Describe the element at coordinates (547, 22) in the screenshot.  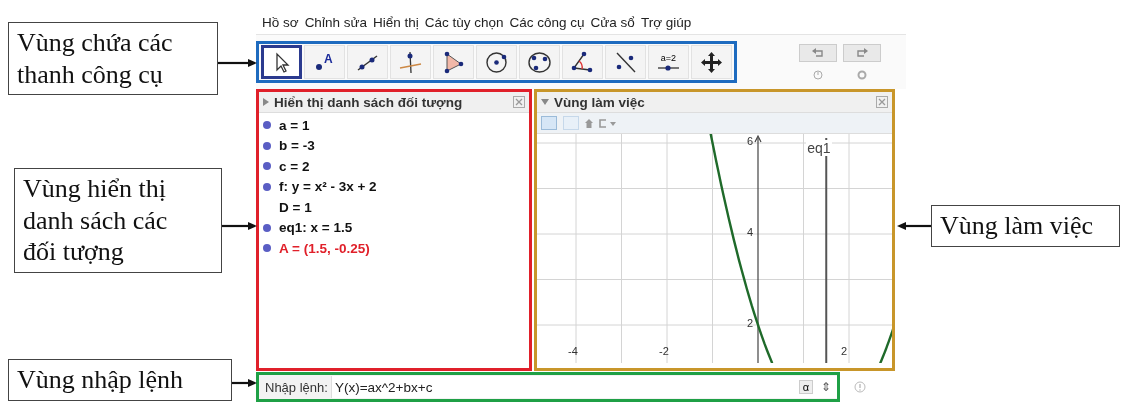
I see `menu-item: Các công cụ` at that location.